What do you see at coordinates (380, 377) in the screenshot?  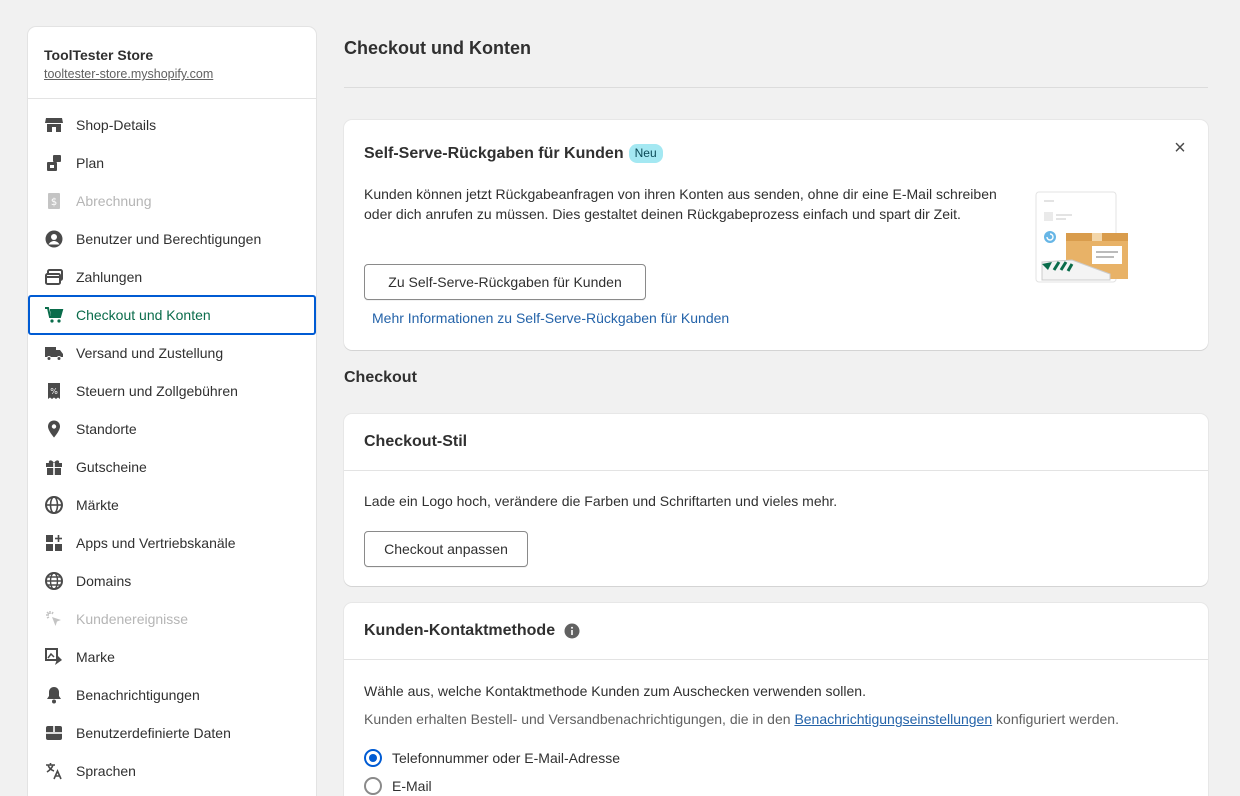 I see `checkout-section-heading: Checkout` at bounding box center [380, 377].